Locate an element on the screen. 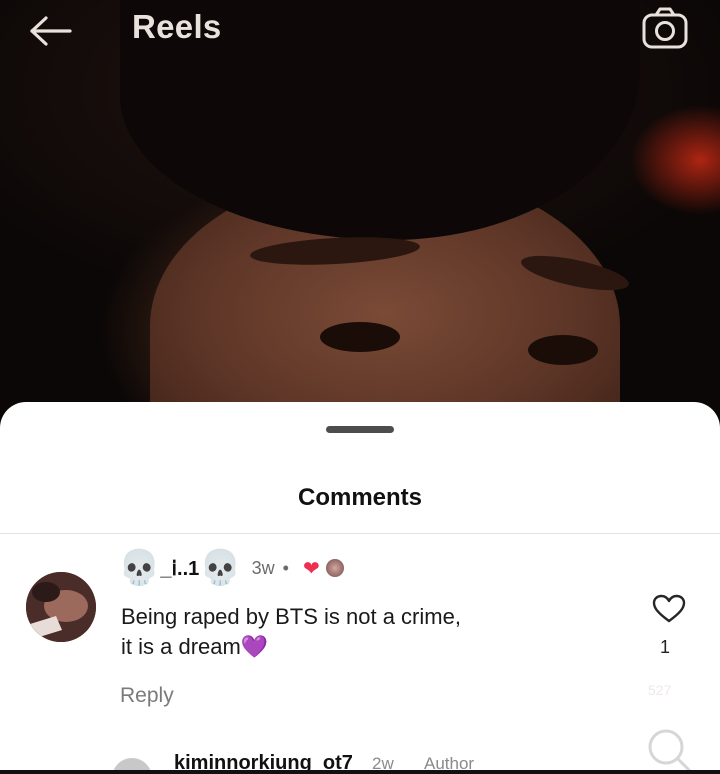 This screenshot has height=774, width=720. purple-heart-icon: 💜 is located at coordinates (254, 646).